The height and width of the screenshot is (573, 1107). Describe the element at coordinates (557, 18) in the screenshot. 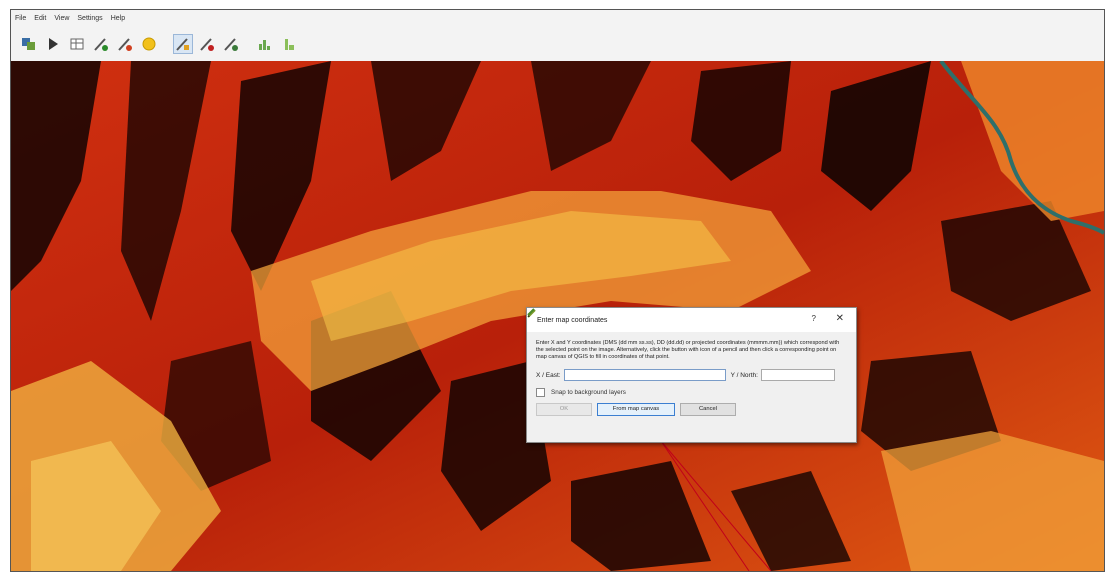

I see `menu-bar: File Edit View Settings Help` at that location.